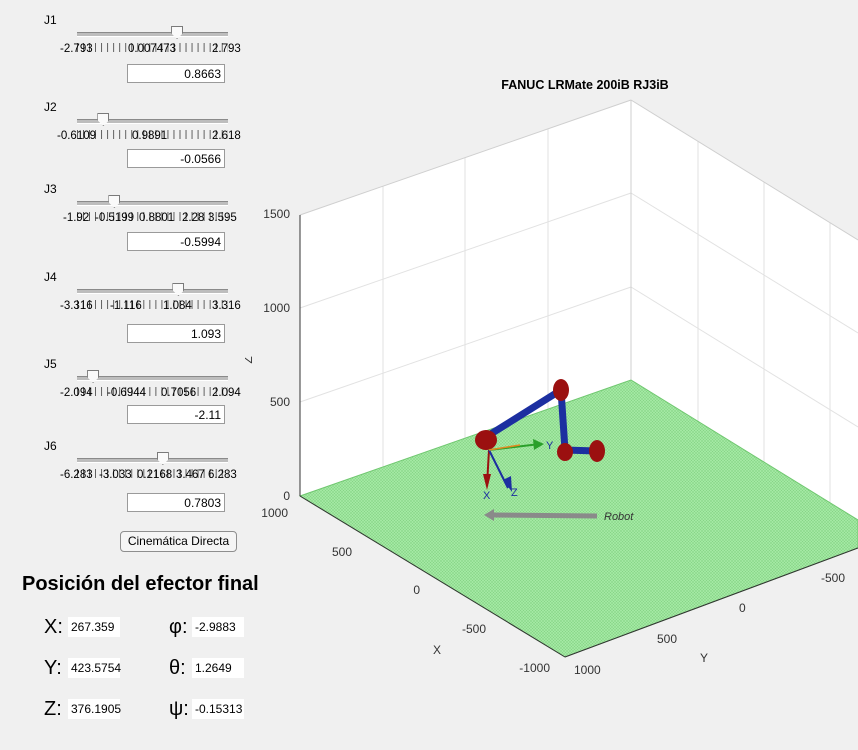  I want to click on tick-label: -1.116, so click(126, 306).